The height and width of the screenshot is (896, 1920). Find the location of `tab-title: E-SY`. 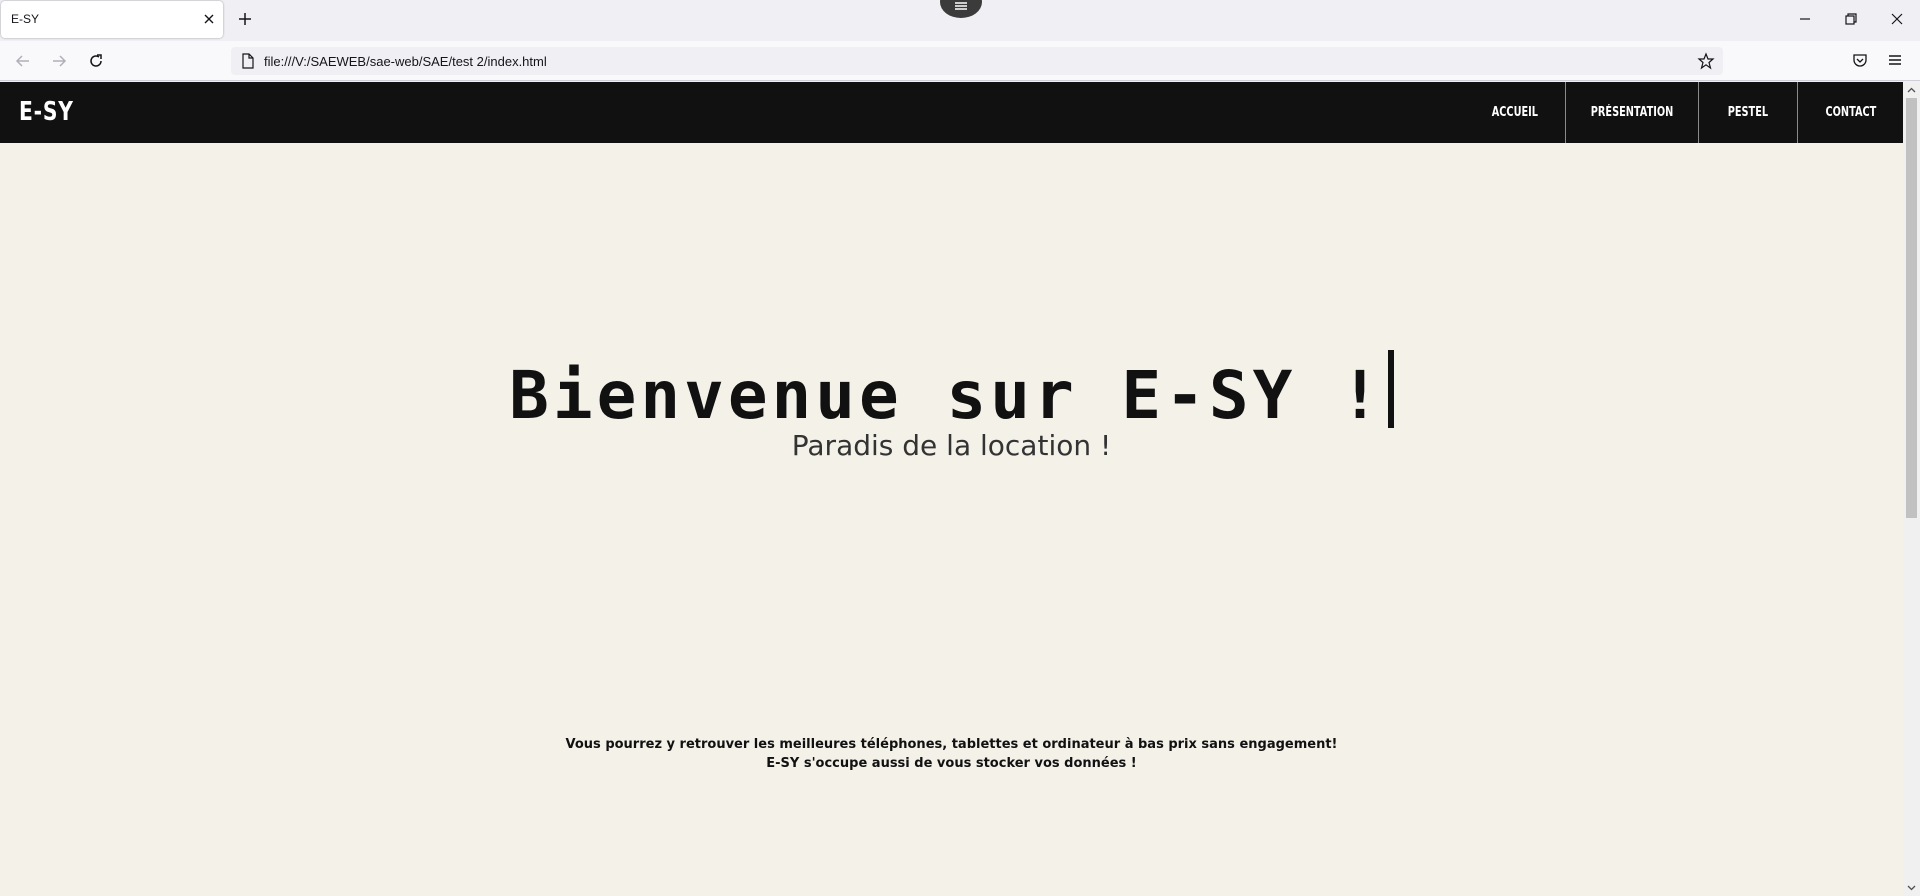

tab-title: E-SY is located at coordinates (25, 19).